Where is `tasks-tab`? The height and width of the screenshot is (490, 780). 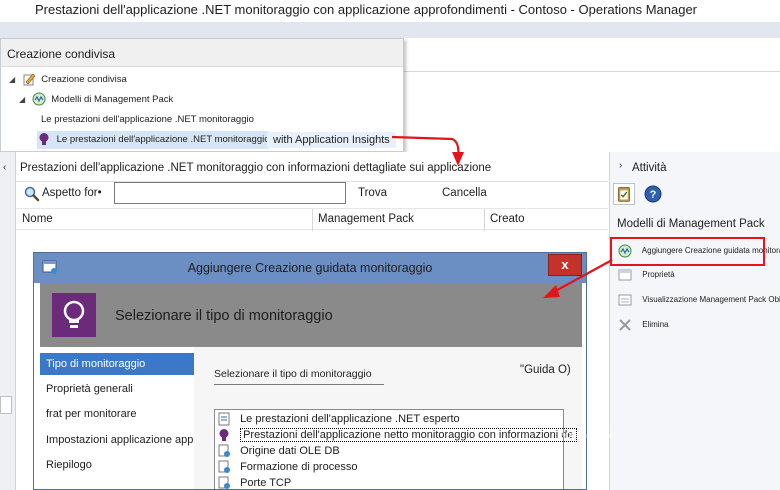
tasks-tab is located at coordinates (624, 194).